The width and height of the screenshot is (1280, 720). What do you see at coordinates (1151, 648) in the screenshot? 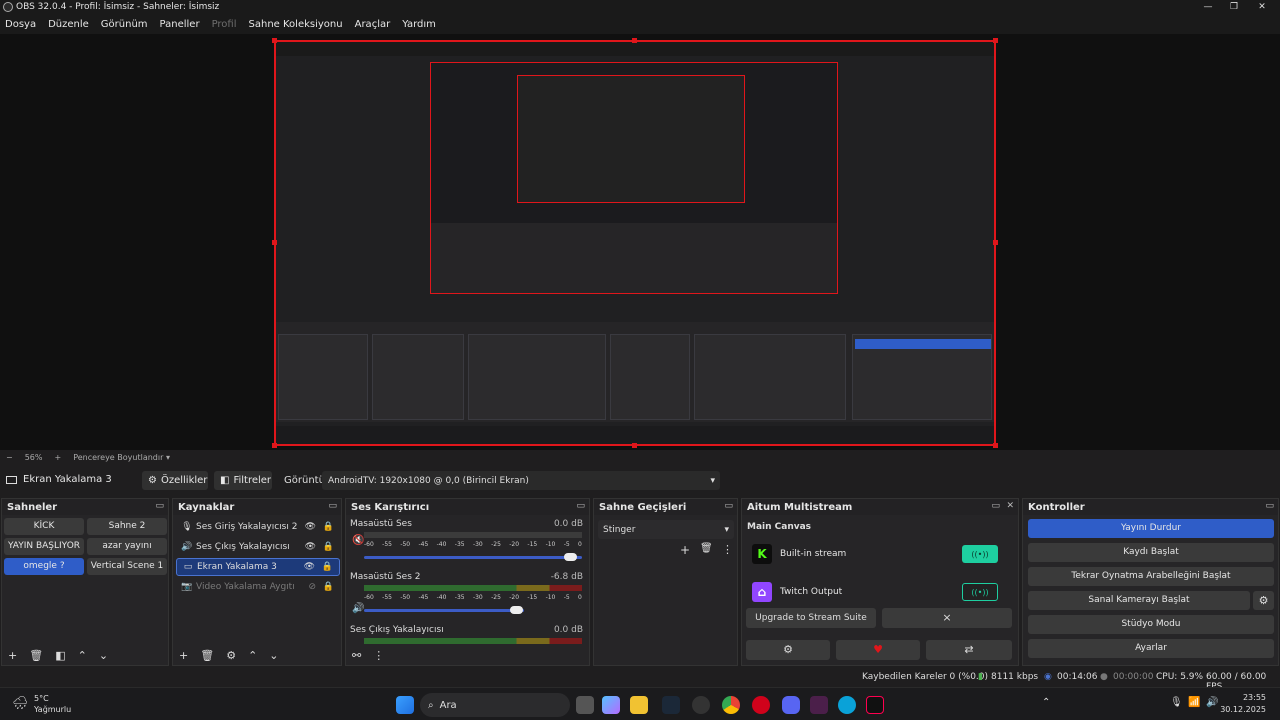
I see `settings-button: Ayarlar` at bounding box center [1151, 648].